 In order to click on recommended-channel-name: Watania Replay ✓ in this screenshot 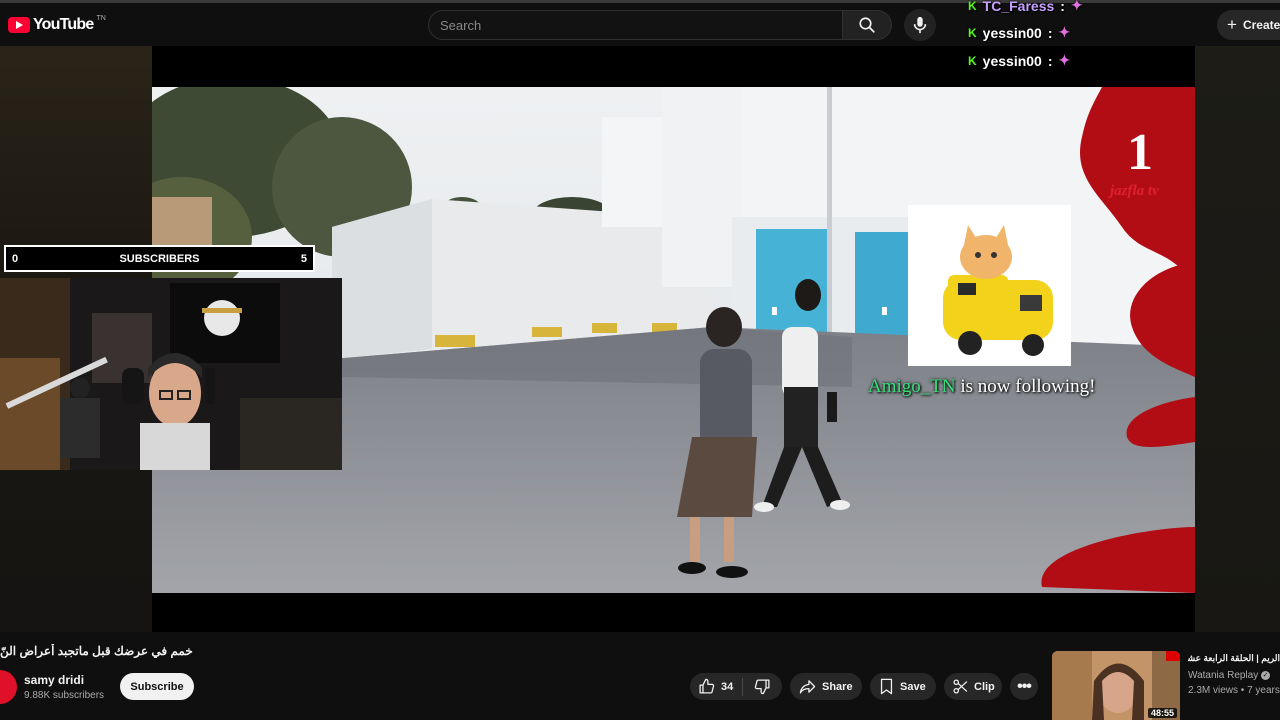, I will do `click(1229, 675)`.